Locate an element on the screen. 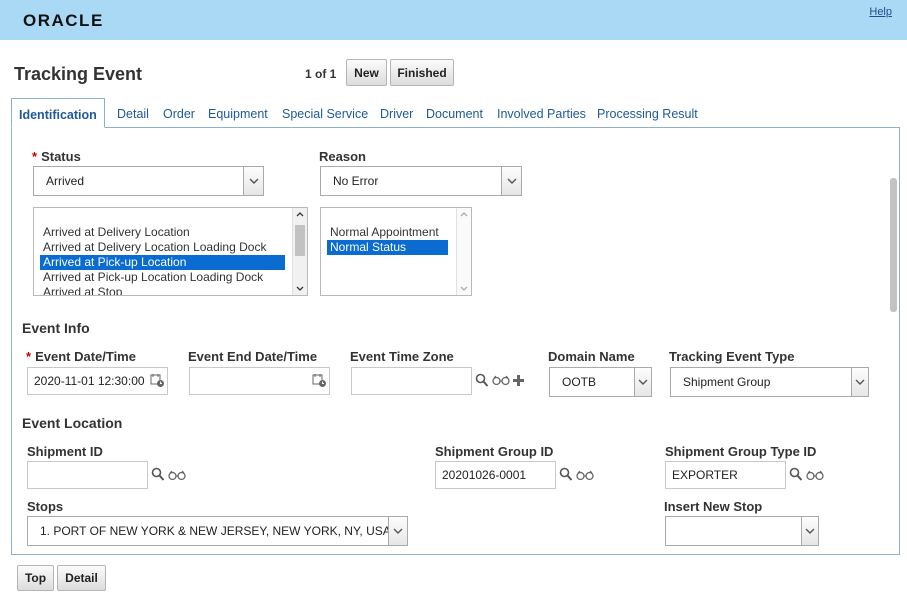  reason-listbox: Normal Appointment Normal Status is located at coordinates (396, 251).